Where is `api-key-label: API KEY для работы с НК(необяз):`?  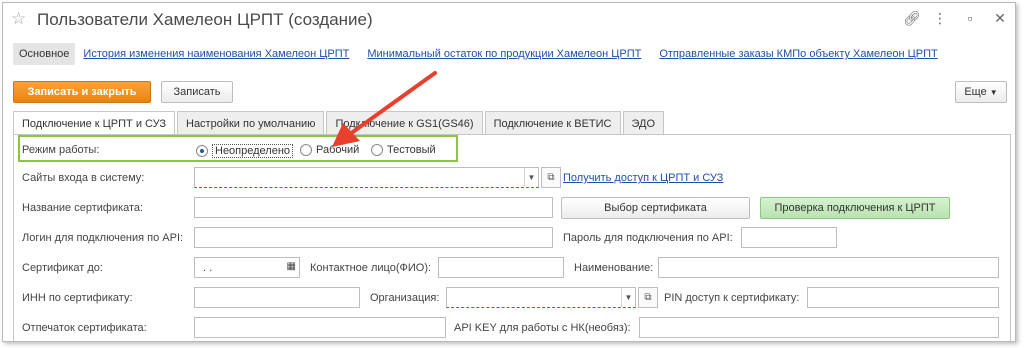 api-key-label: API KEY для работы с НК(необяз): is located at coordinates (542, 328).